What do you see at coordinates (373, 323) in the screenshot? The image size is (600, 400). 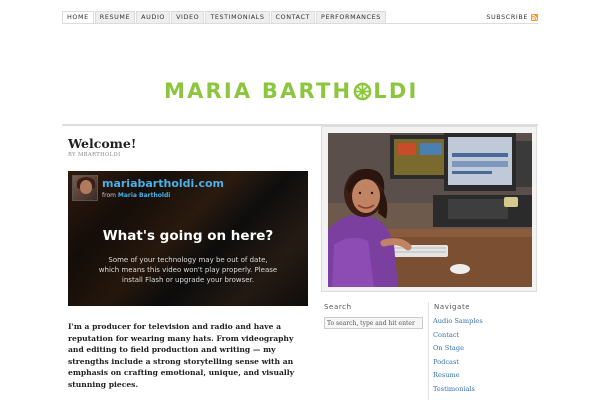 I see `search-input` at bounding box center [373, 323].